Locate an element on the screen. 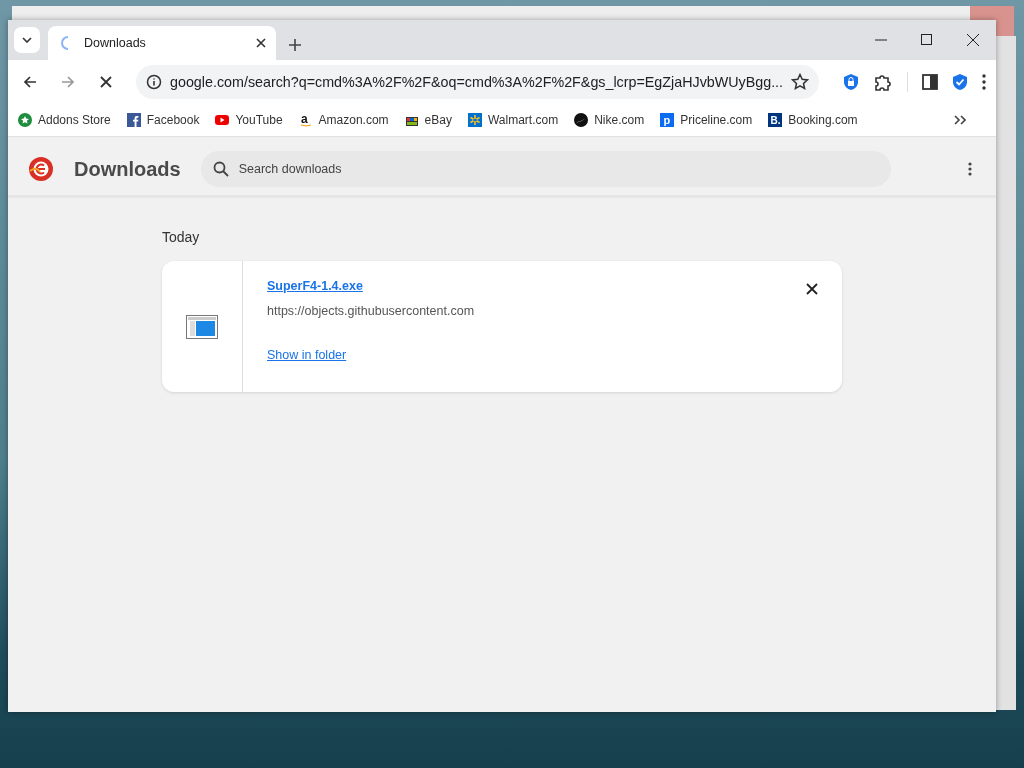 The width and height of the screenshot is (1024, 768). file-name-link: SuperF4-1.4.exe is located at coordinates (315, 286).